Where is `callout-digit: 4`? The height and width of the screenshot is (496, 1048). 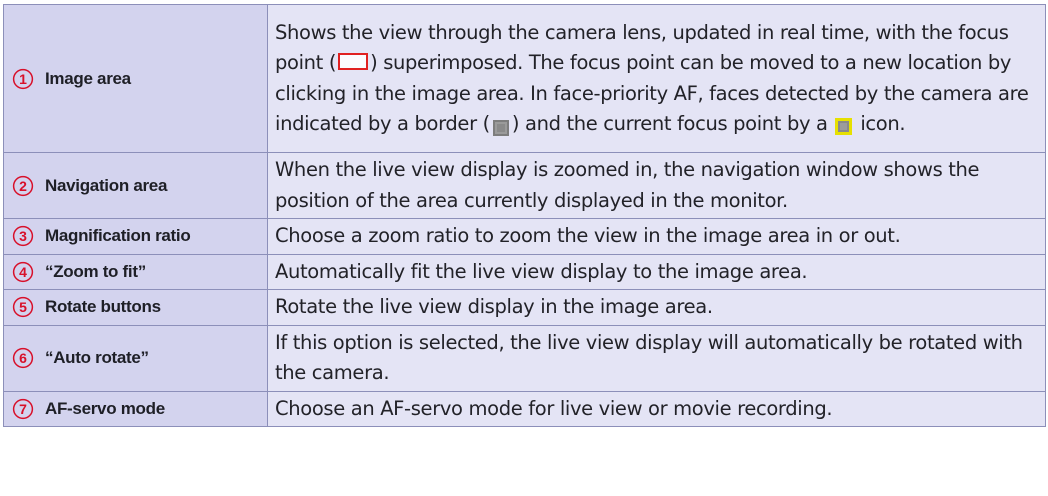
callout-digit: 4 is located at coordinates (23, 272).